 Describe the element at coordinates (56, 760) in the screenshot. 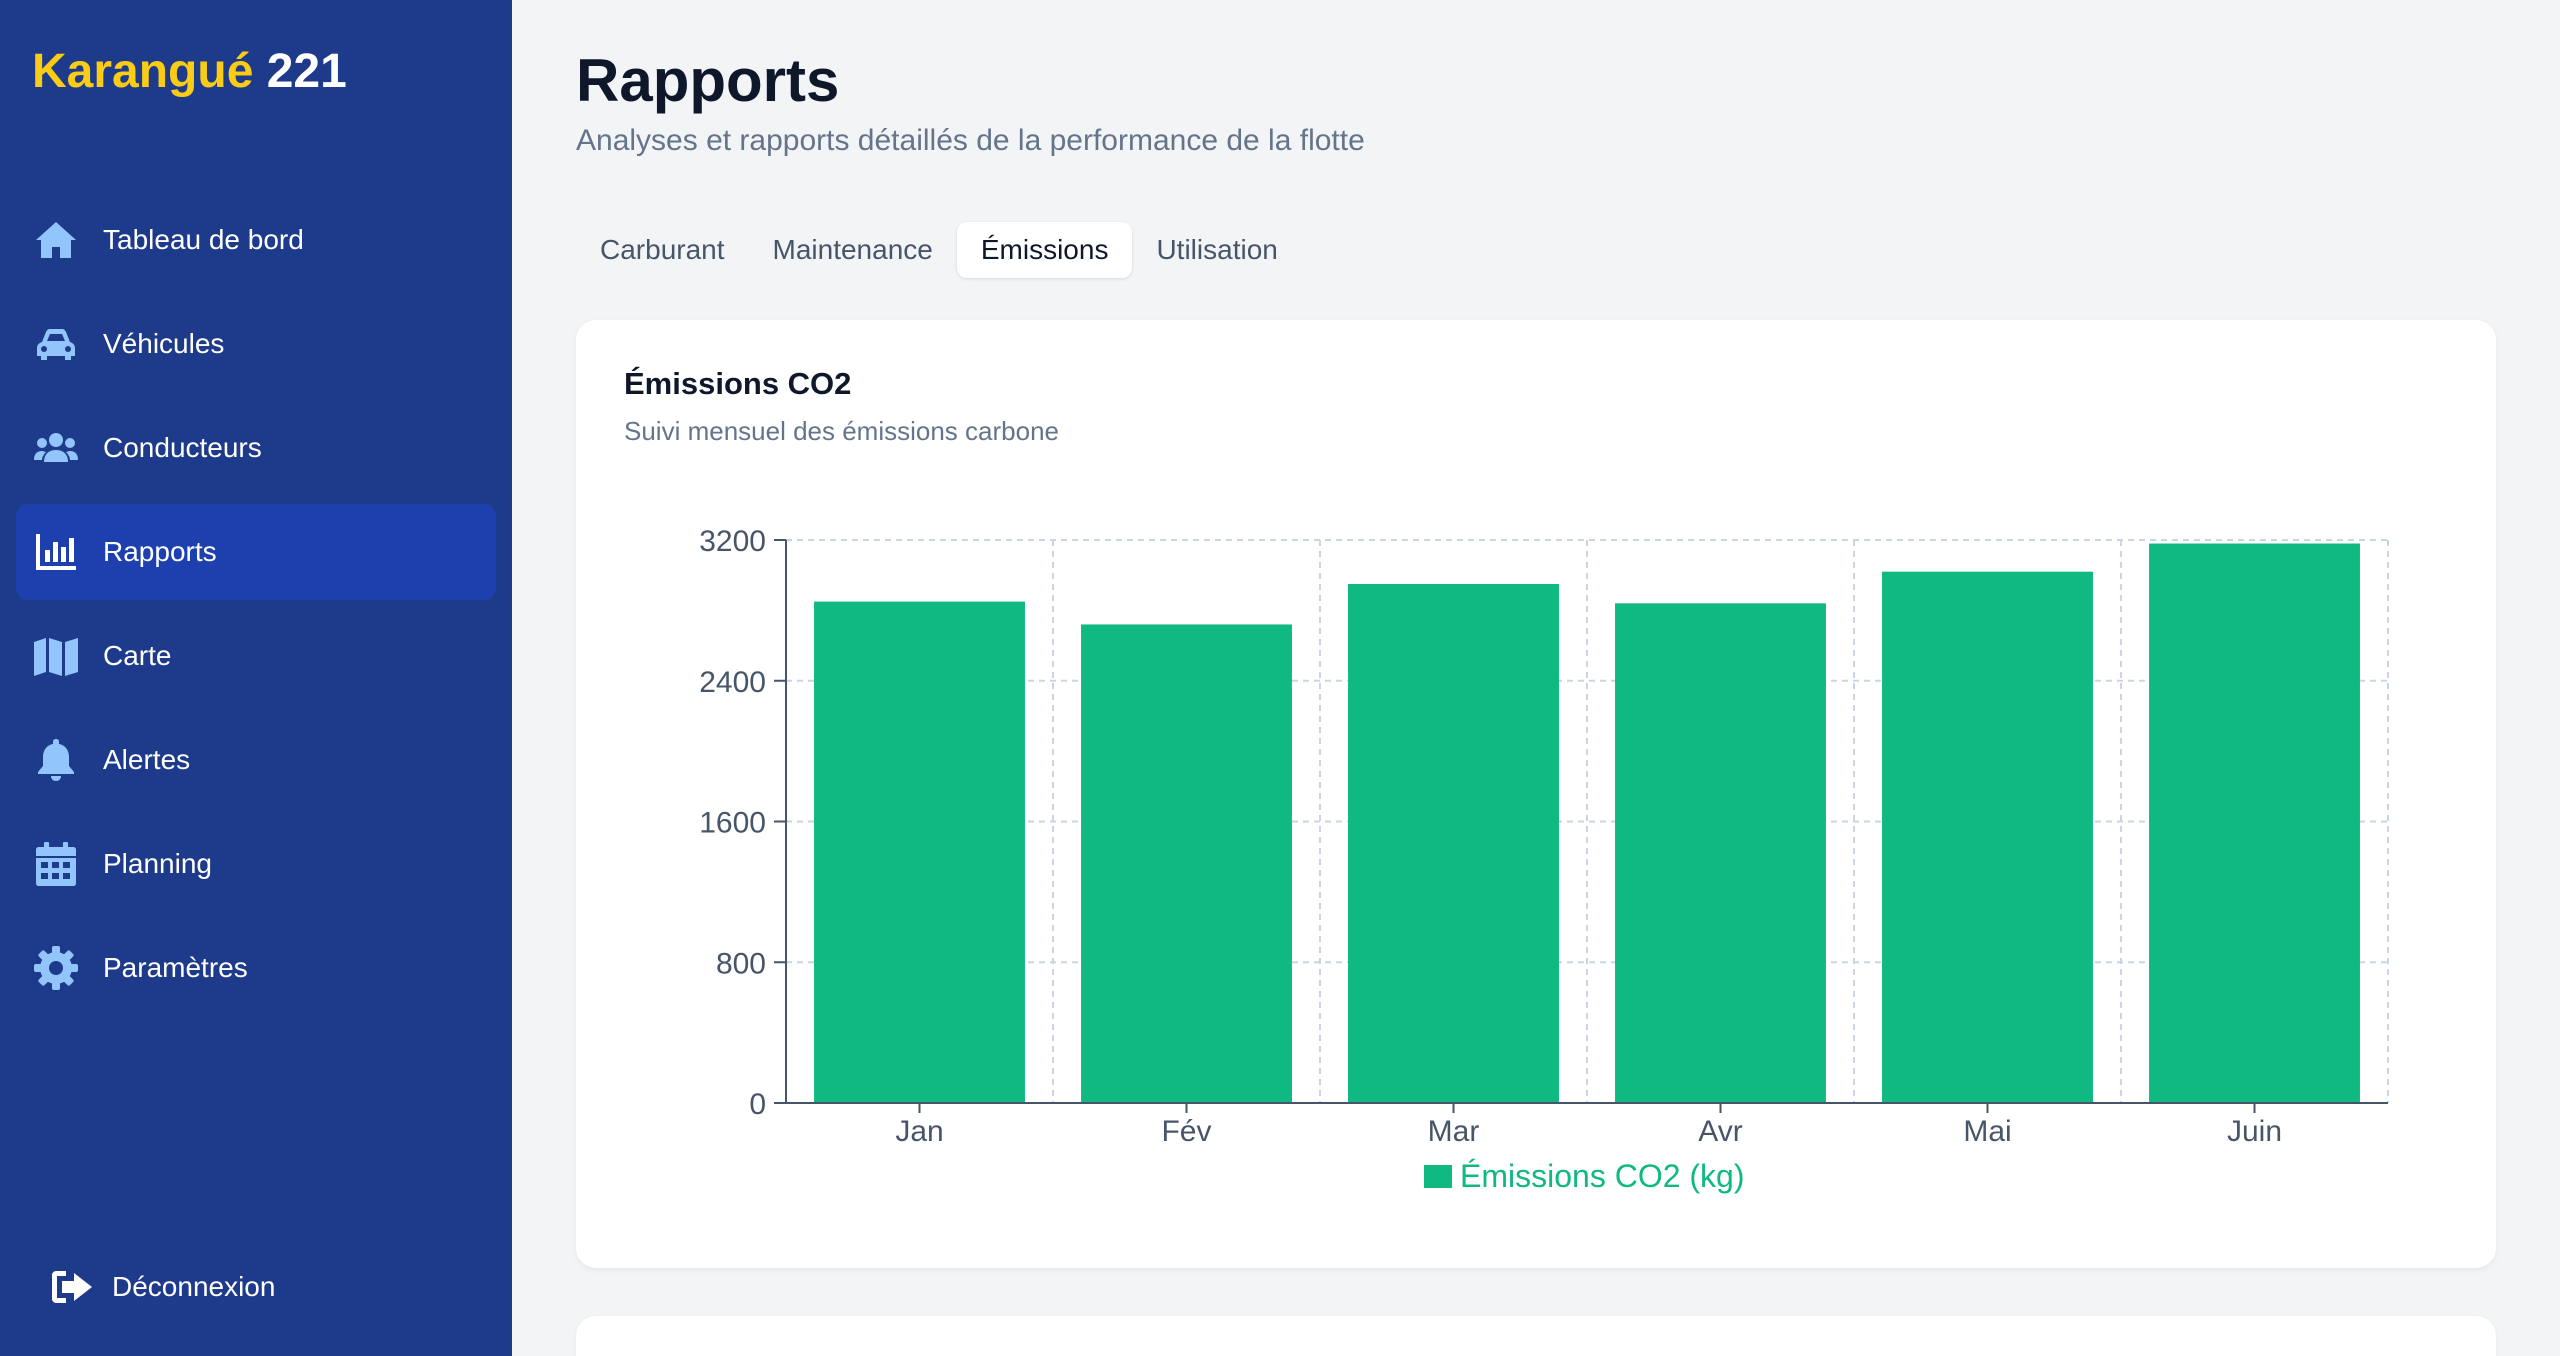

I see `bell-icon` at that location.